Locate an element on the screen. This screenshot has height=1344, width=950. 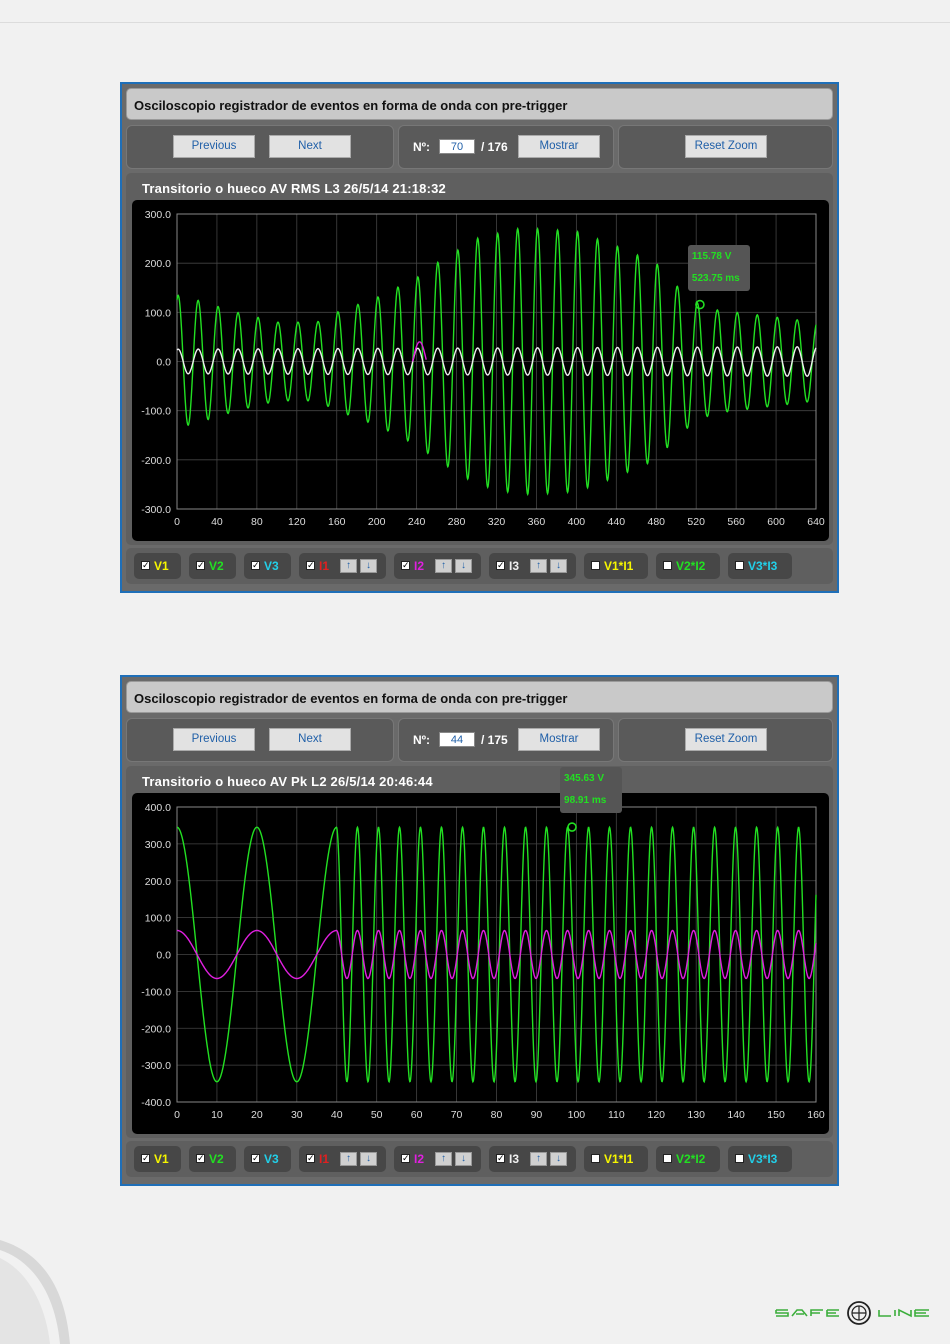
x-tick-label: 200 is located at coordinates (377, 522).